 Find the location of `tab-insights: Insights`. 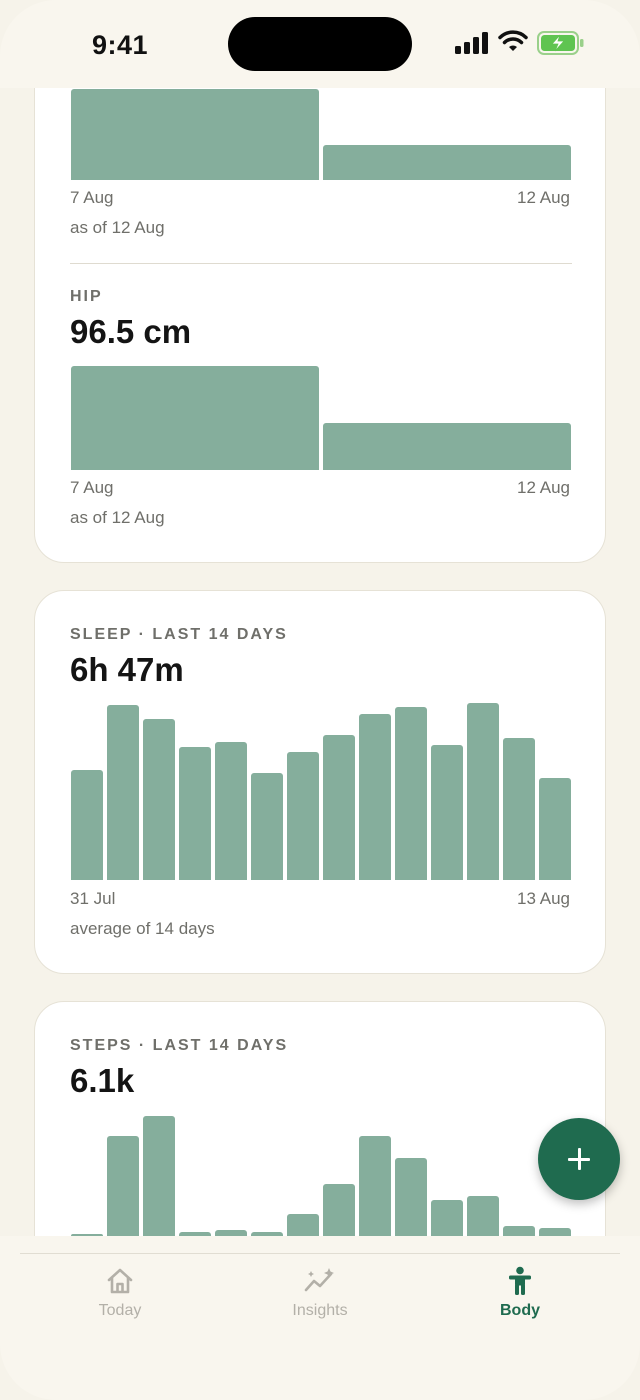

tab-insights: Insights is located at coordinates (320, 1293).